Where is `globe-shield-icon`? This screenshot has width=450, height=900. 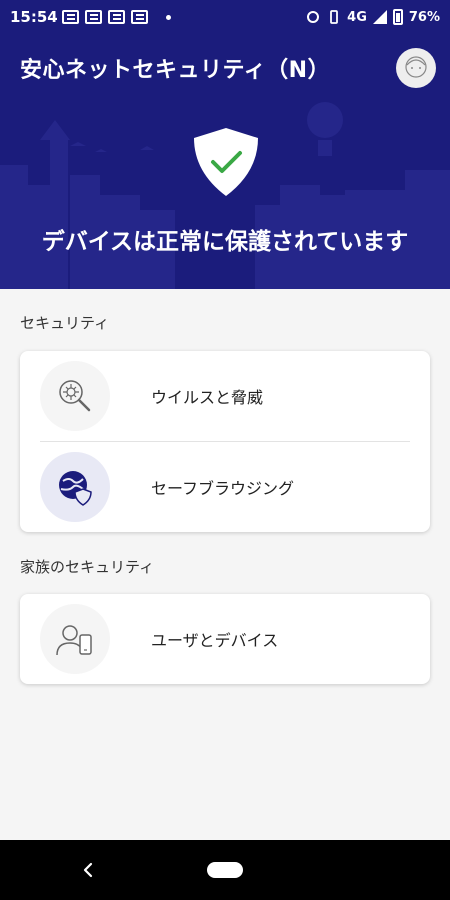
globe-shield-icon is located at coordinates (75, 487).